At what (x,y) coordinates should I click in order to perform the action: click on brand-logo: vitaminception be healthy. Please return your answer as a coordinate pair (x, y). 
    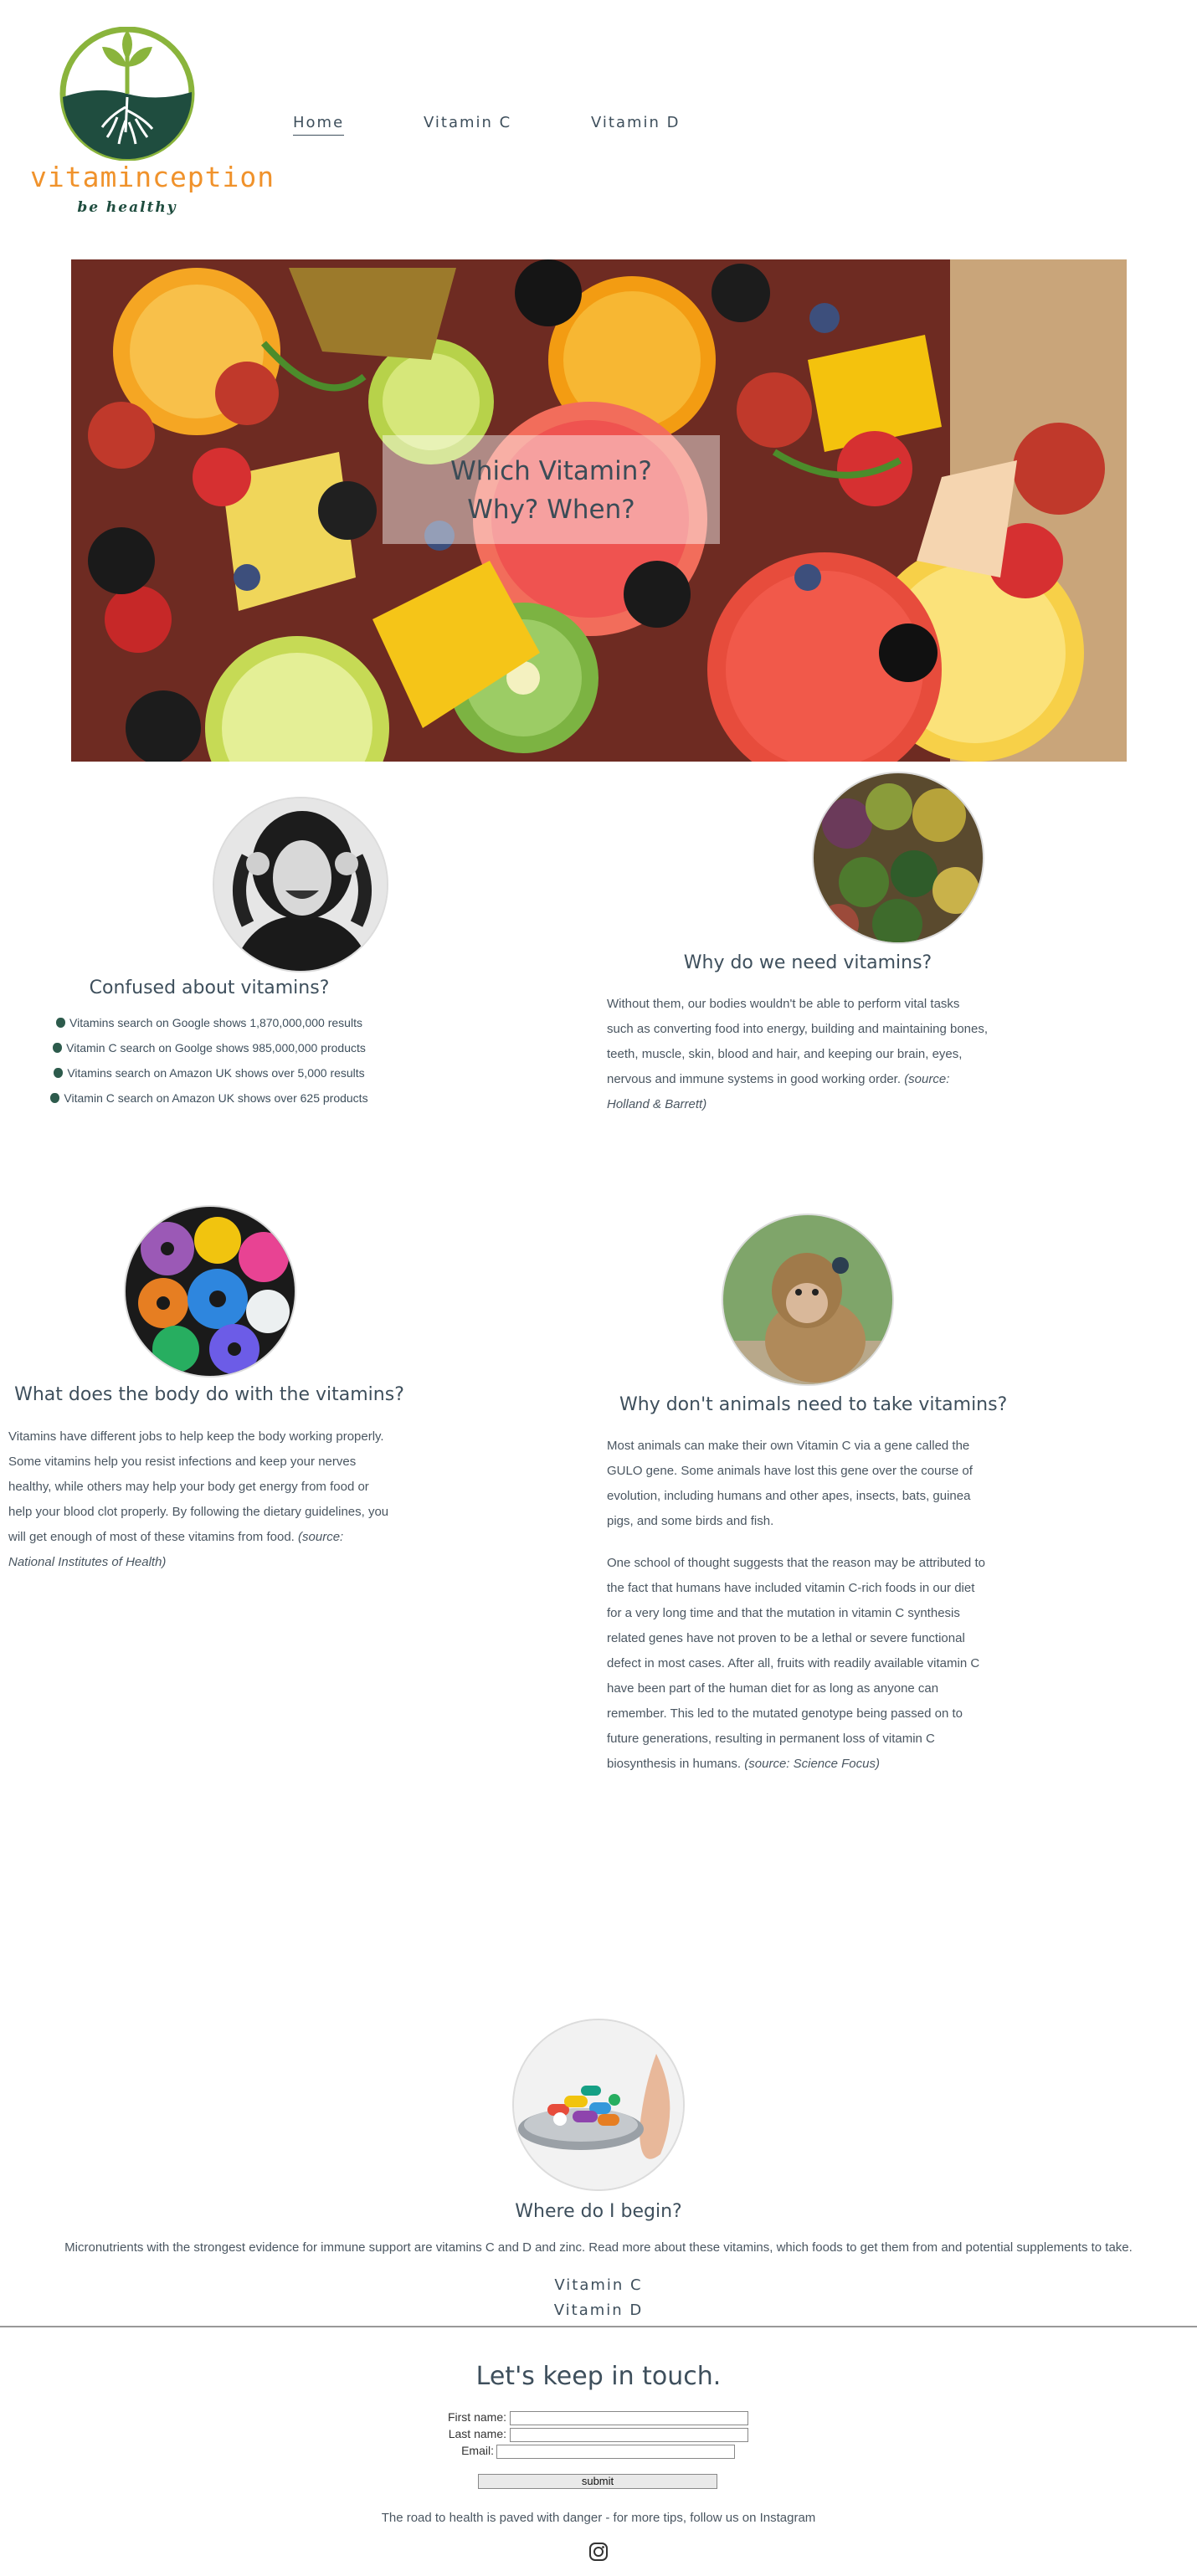
    Looking at the image, I should click on (153, 125).